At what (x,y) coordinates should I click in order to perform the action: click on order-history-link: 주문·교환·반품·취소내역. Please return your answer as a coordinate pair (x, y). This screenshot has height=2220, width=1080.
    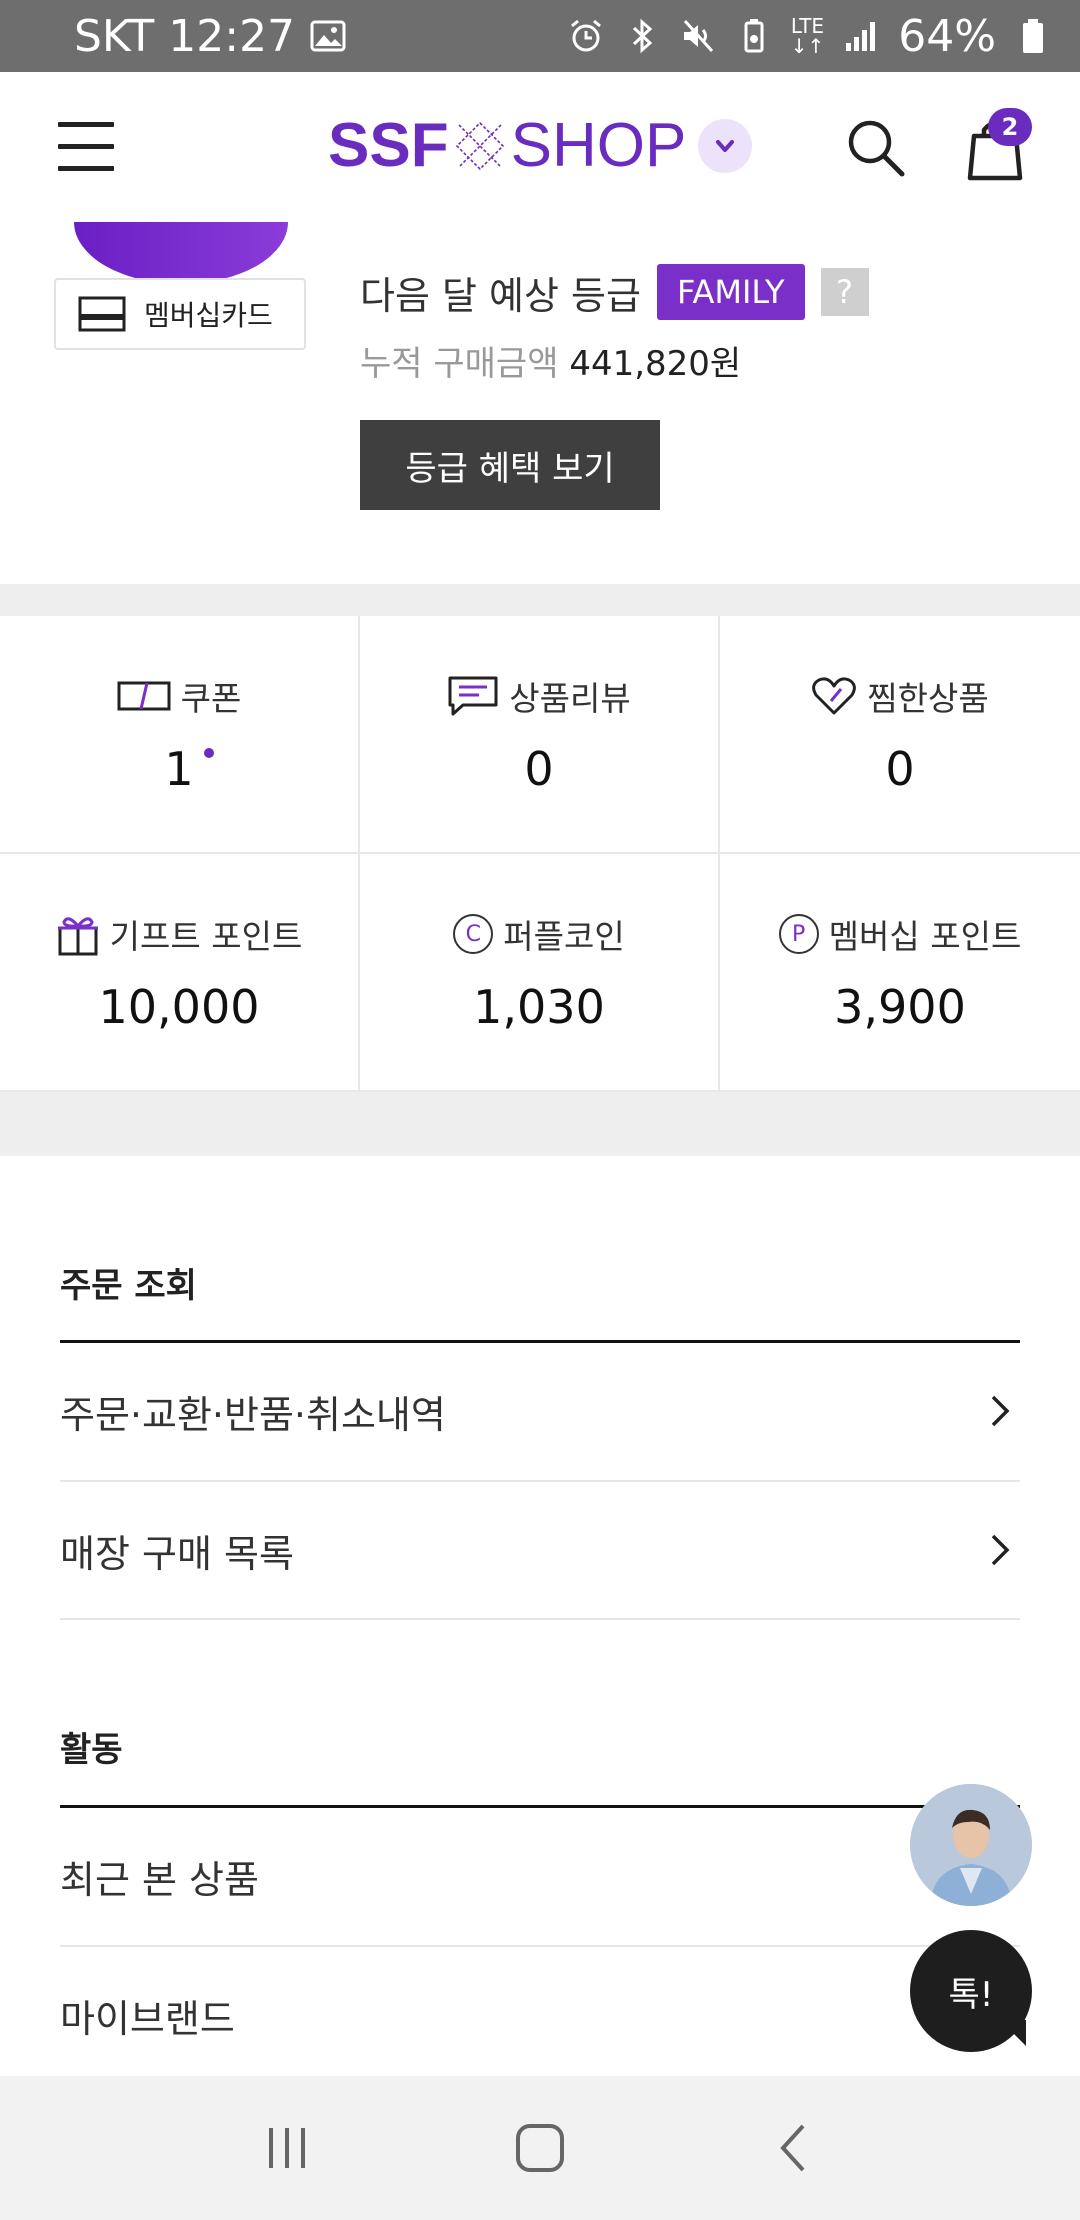
    Looking at the image, I should click on (540, 1411).